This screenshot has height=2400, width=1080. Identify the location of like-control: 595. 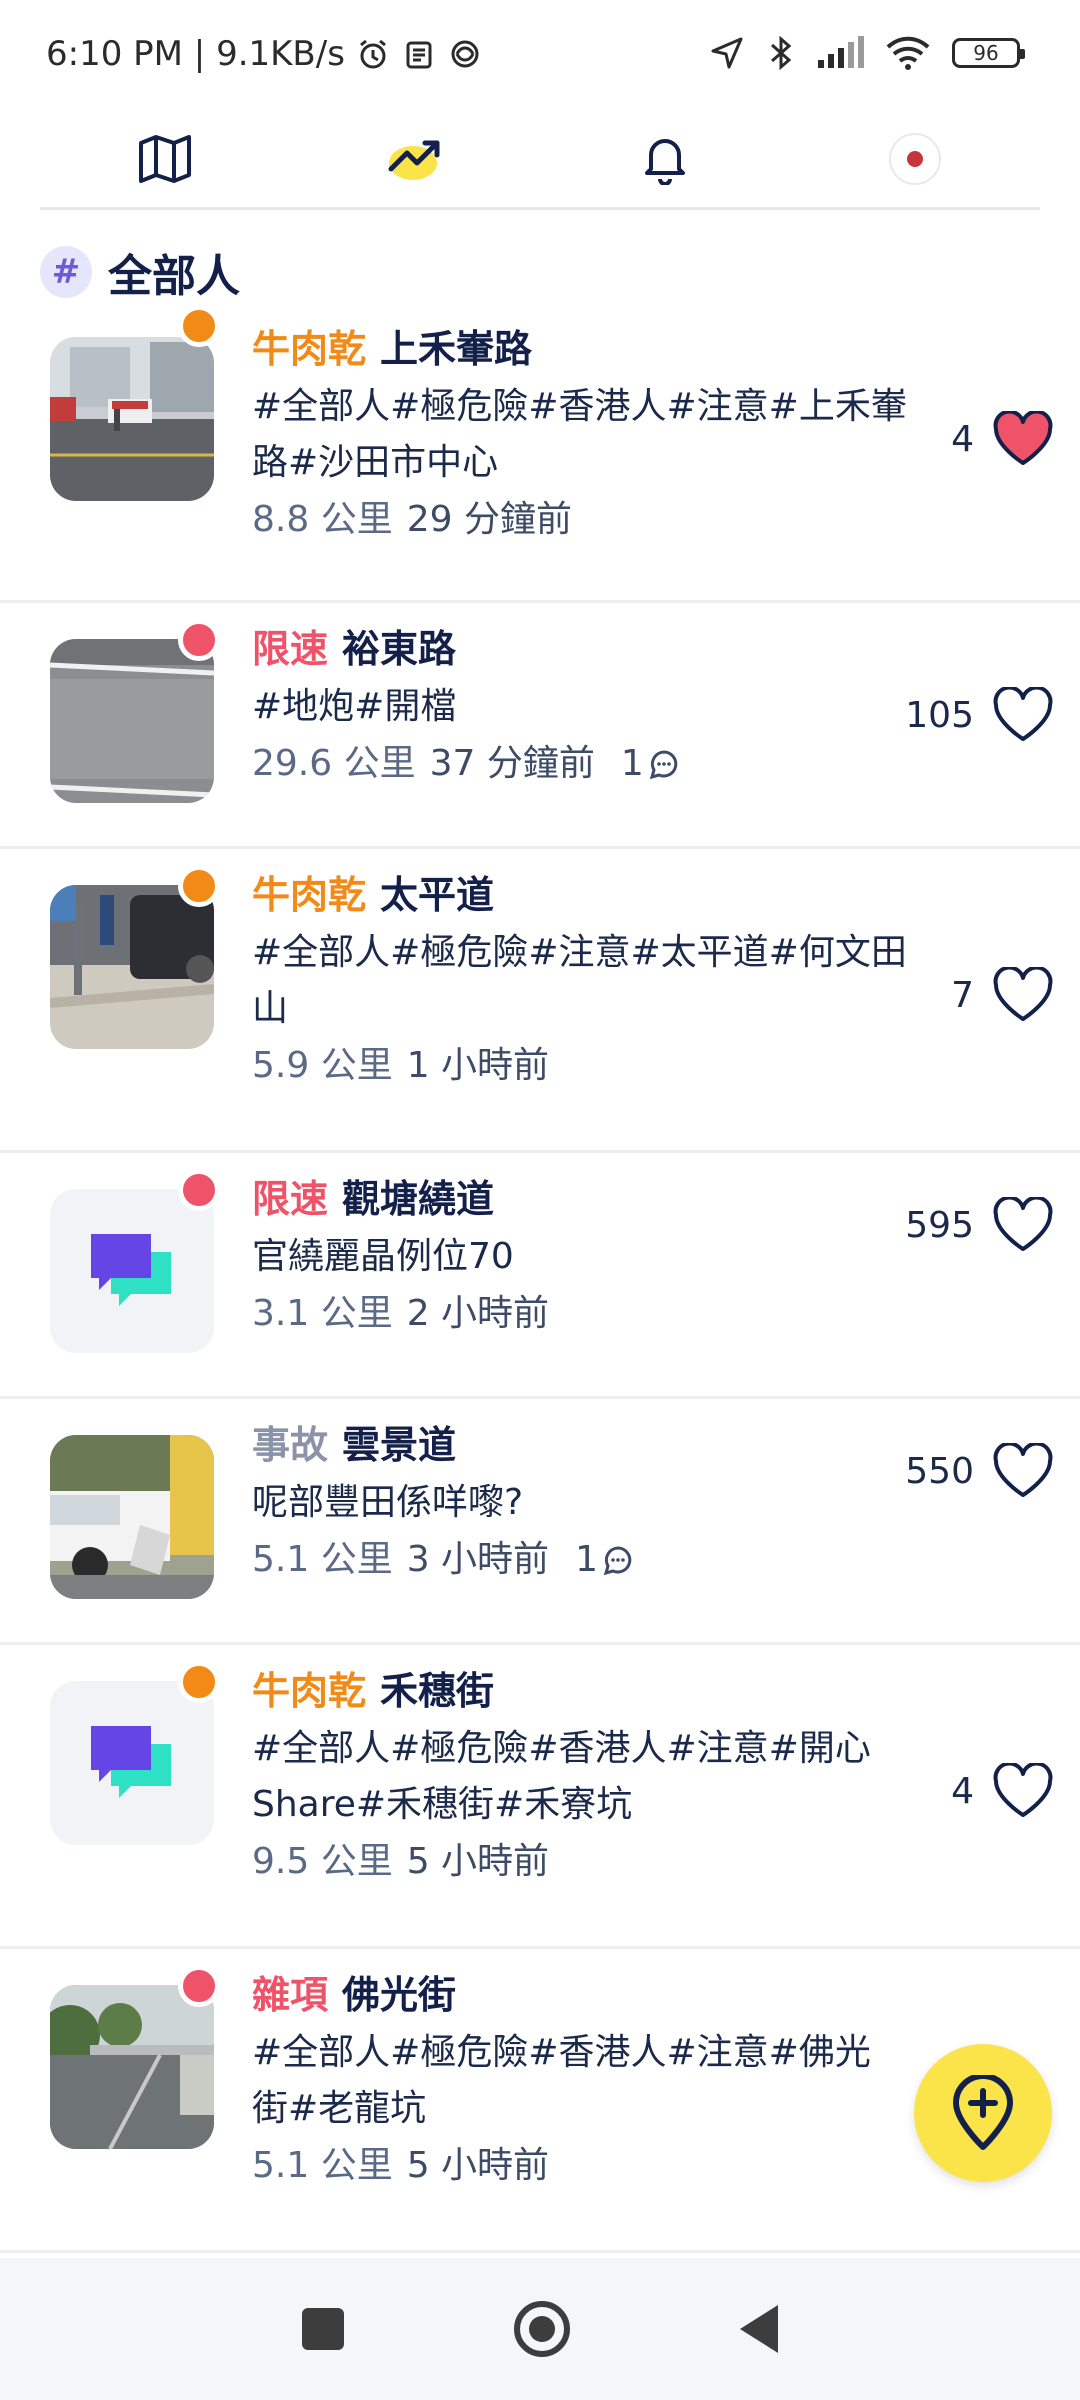
(979, 1225).